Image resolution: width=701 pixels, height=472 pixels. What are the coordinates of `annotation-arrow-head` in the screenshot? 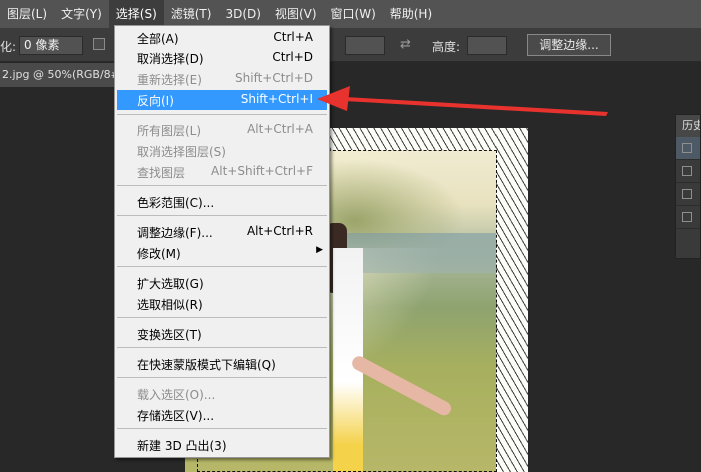 It's located at (333, 98).